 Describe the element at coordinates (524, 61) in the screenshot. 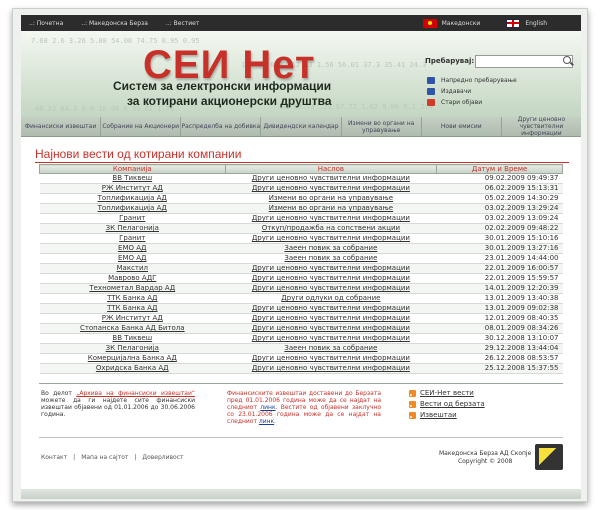

I see `search-input` at that location.